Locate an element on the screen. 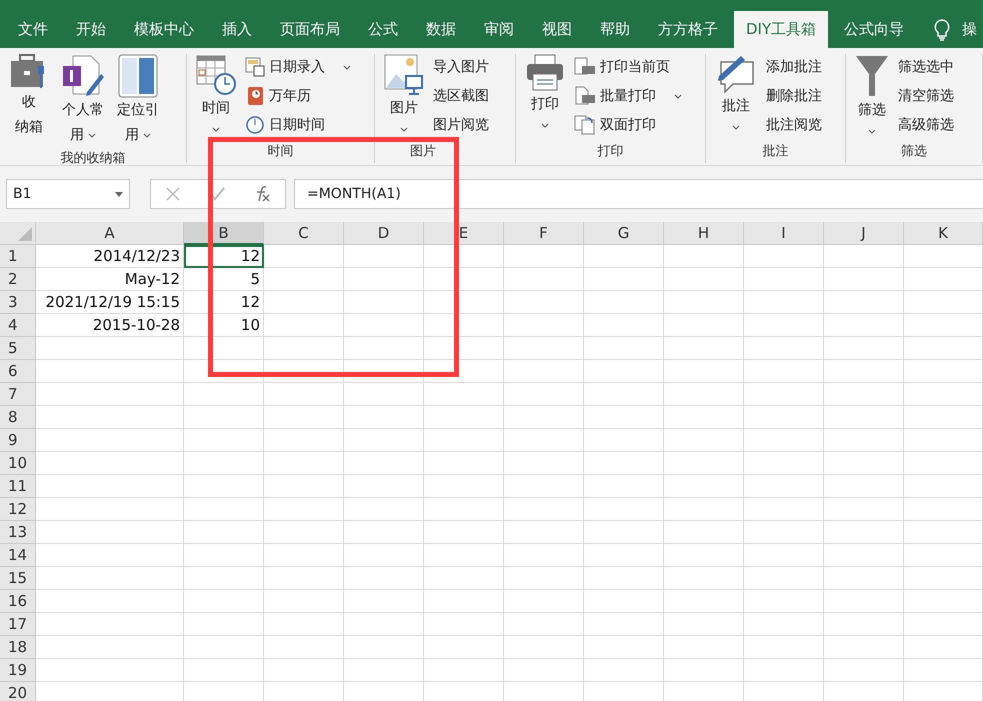  pages-printer-icon is located at coordinates (585, 96).